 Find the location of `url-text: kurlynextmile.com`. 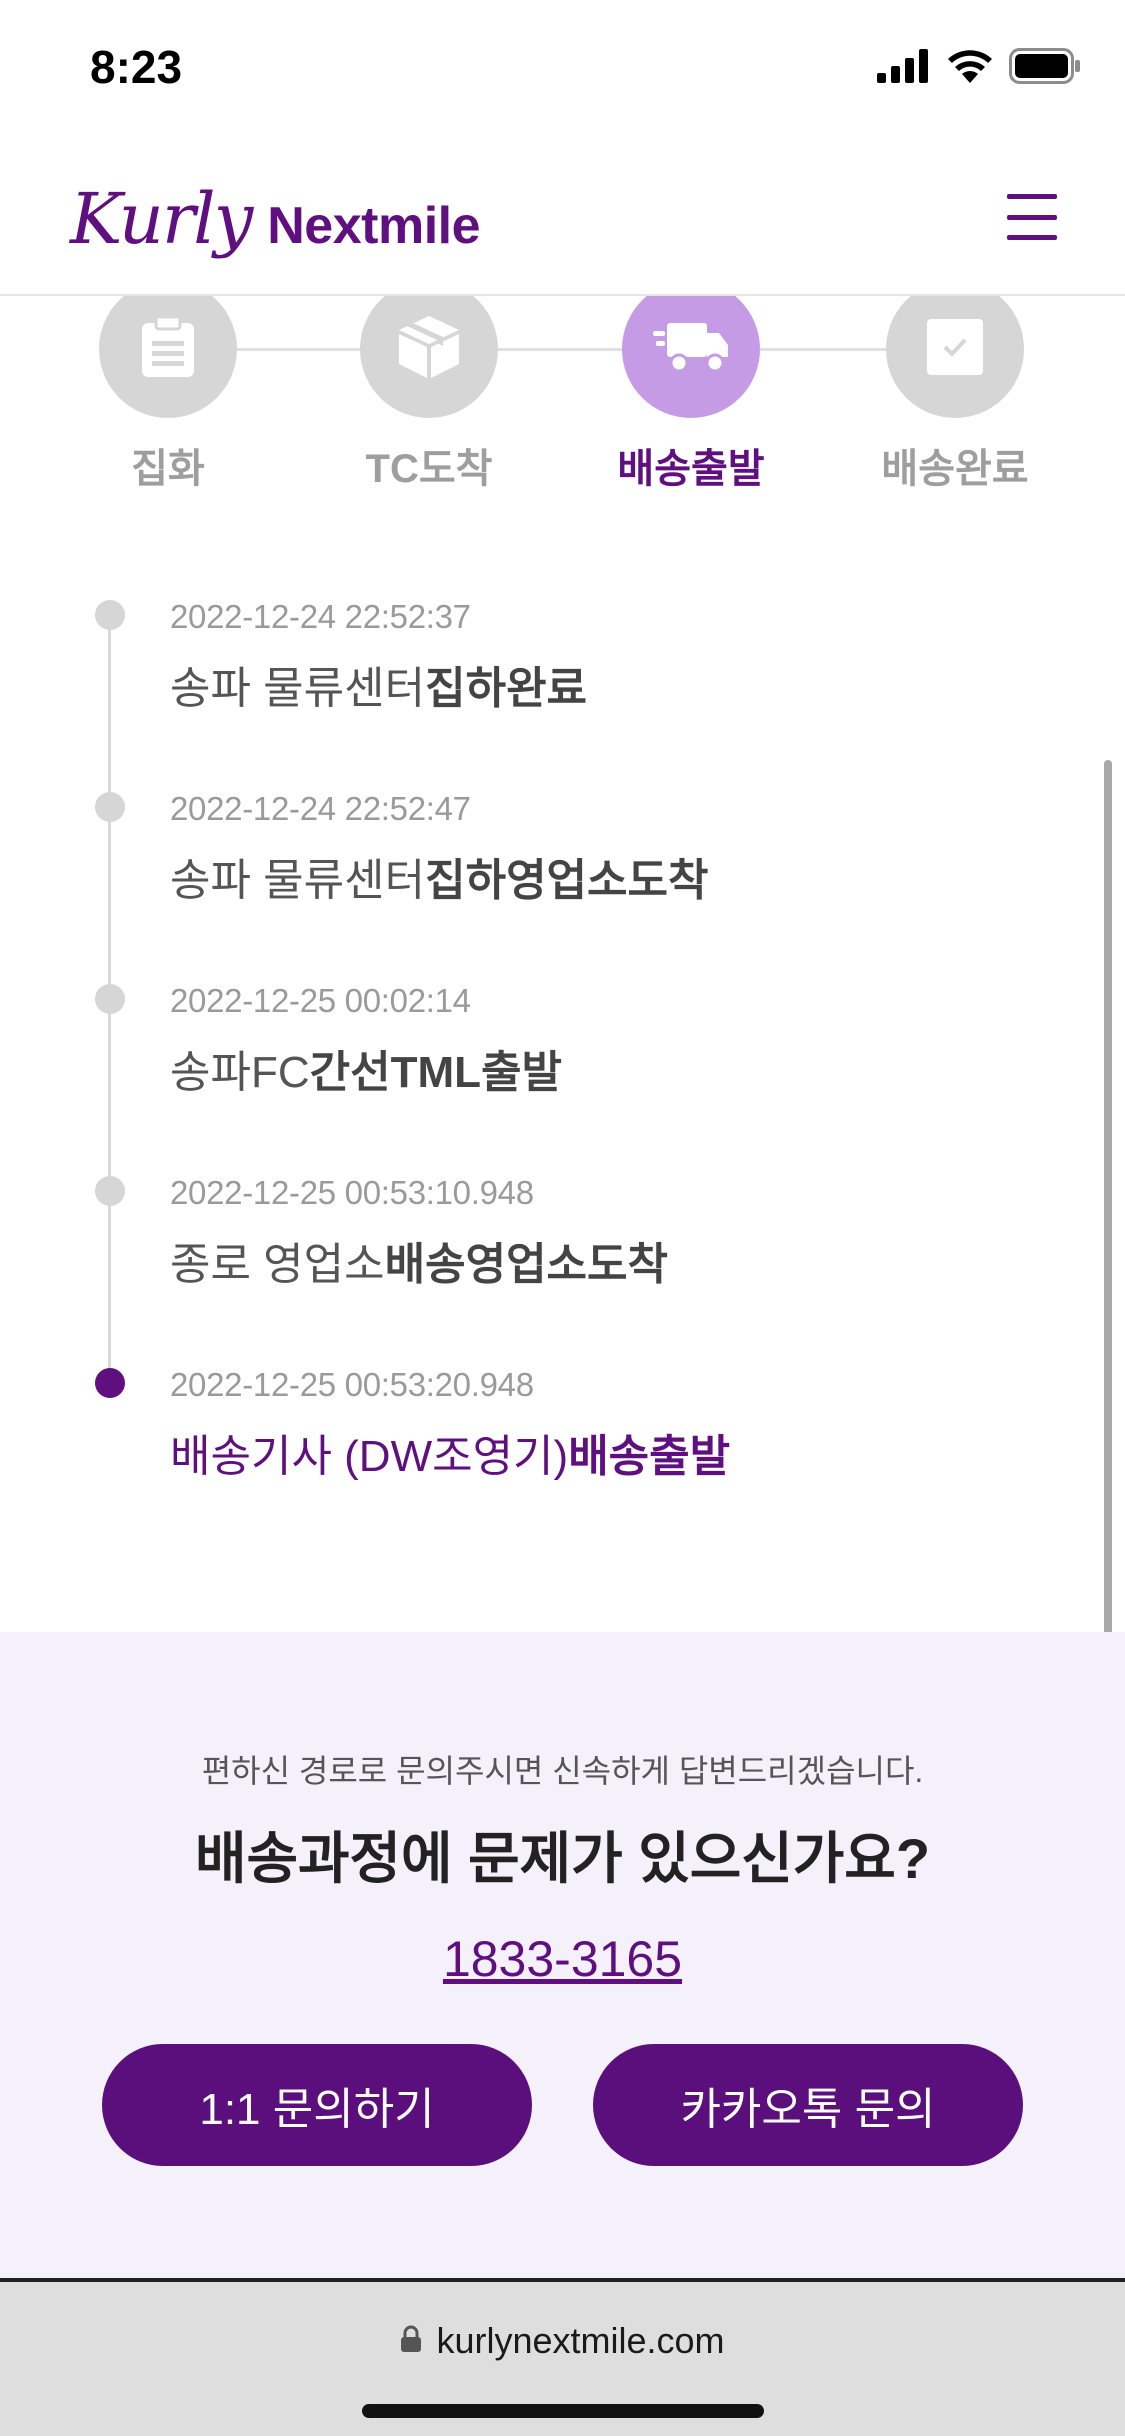

url-text: kurlynextmile.com is located at coordinates (580, 2340).